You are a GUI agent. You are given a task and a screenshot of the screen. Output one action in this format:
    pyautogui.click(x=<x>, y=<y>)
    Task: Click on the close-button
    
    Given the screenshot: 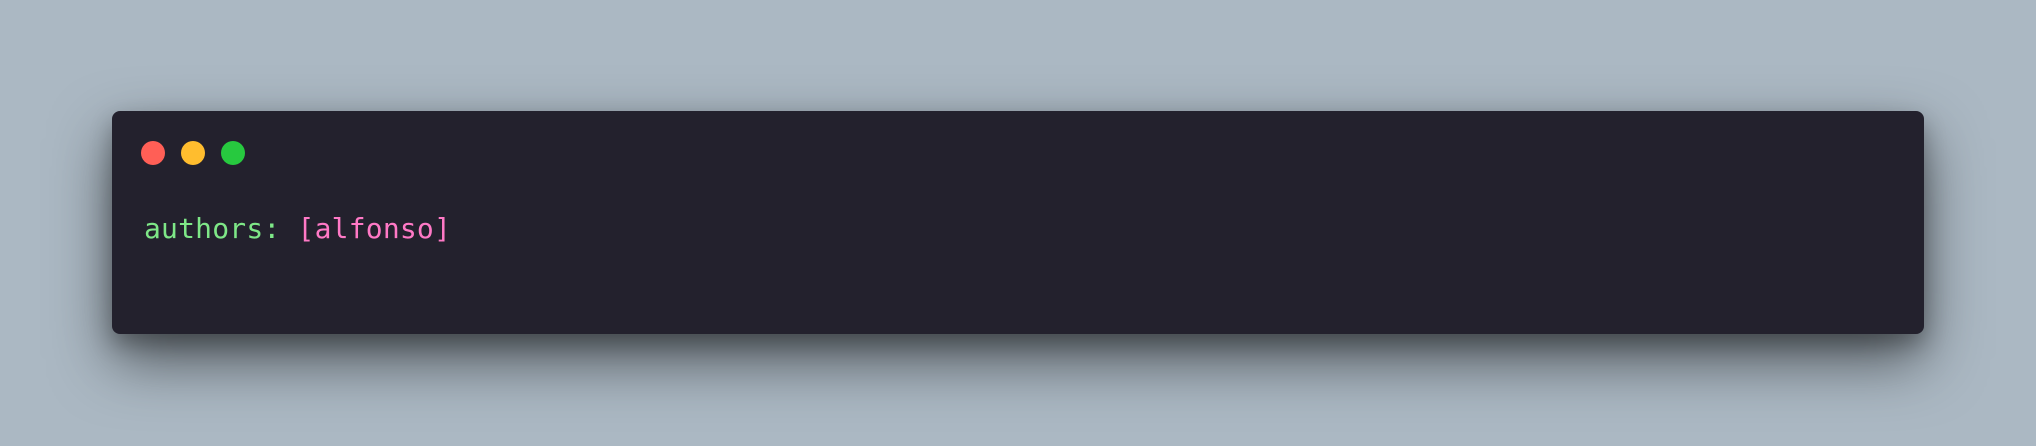 What is the action you would take?
    pyautogui.click(x=153, y=153)
    